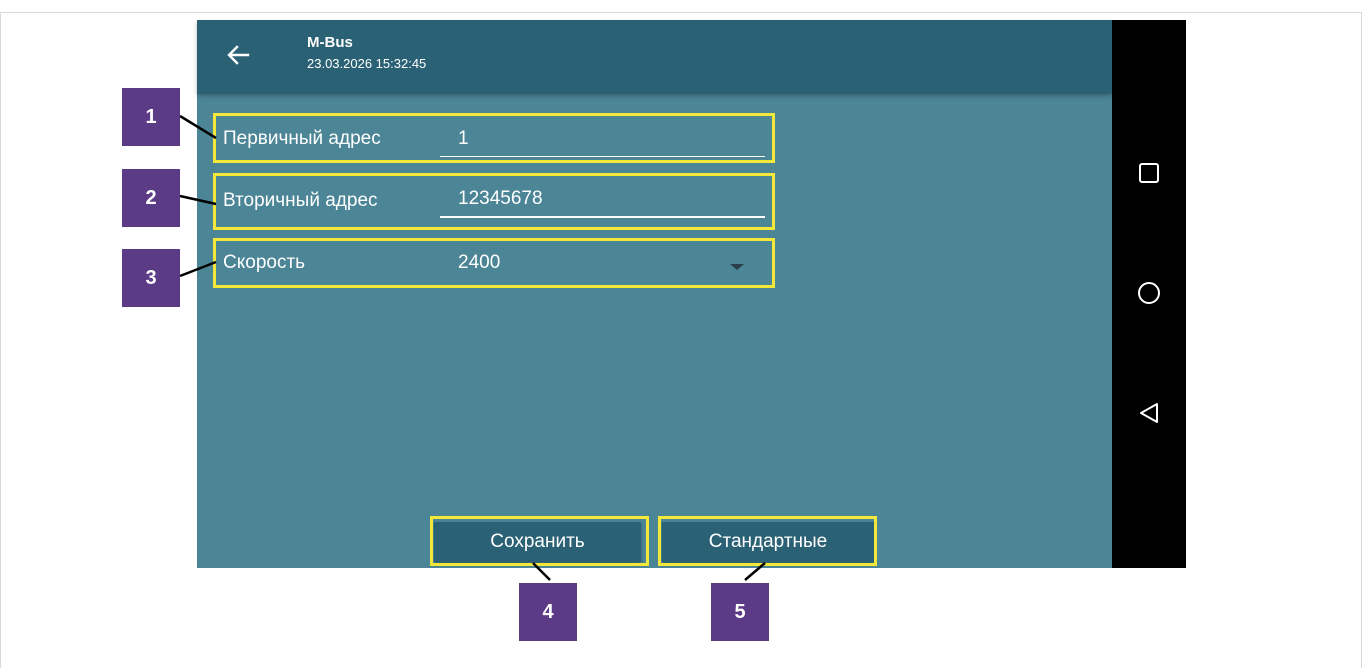 This screenshot has width=1362, height=668. What do you see at coordinates (602, 156) in the screenshot?
I see `primary-address-underline` at bounding box center [602, 156].